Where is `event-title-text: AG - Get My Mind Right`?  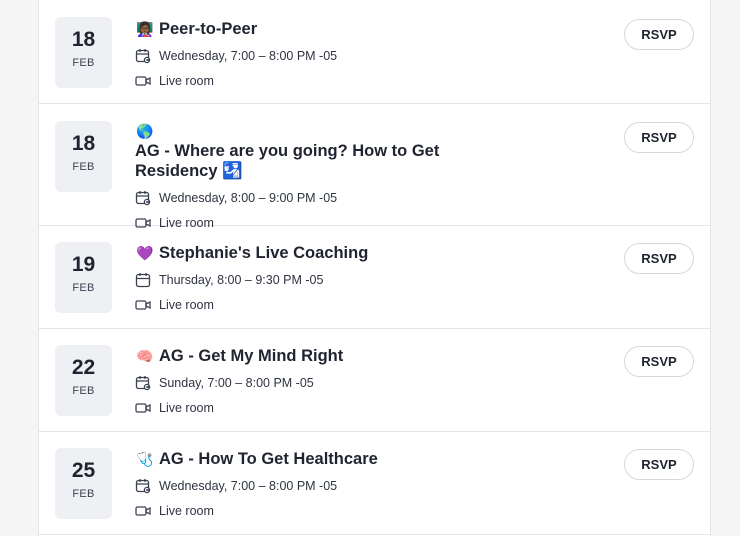
event-title-text: AG - Get My Mind Right is located at coordinates (251, 356).